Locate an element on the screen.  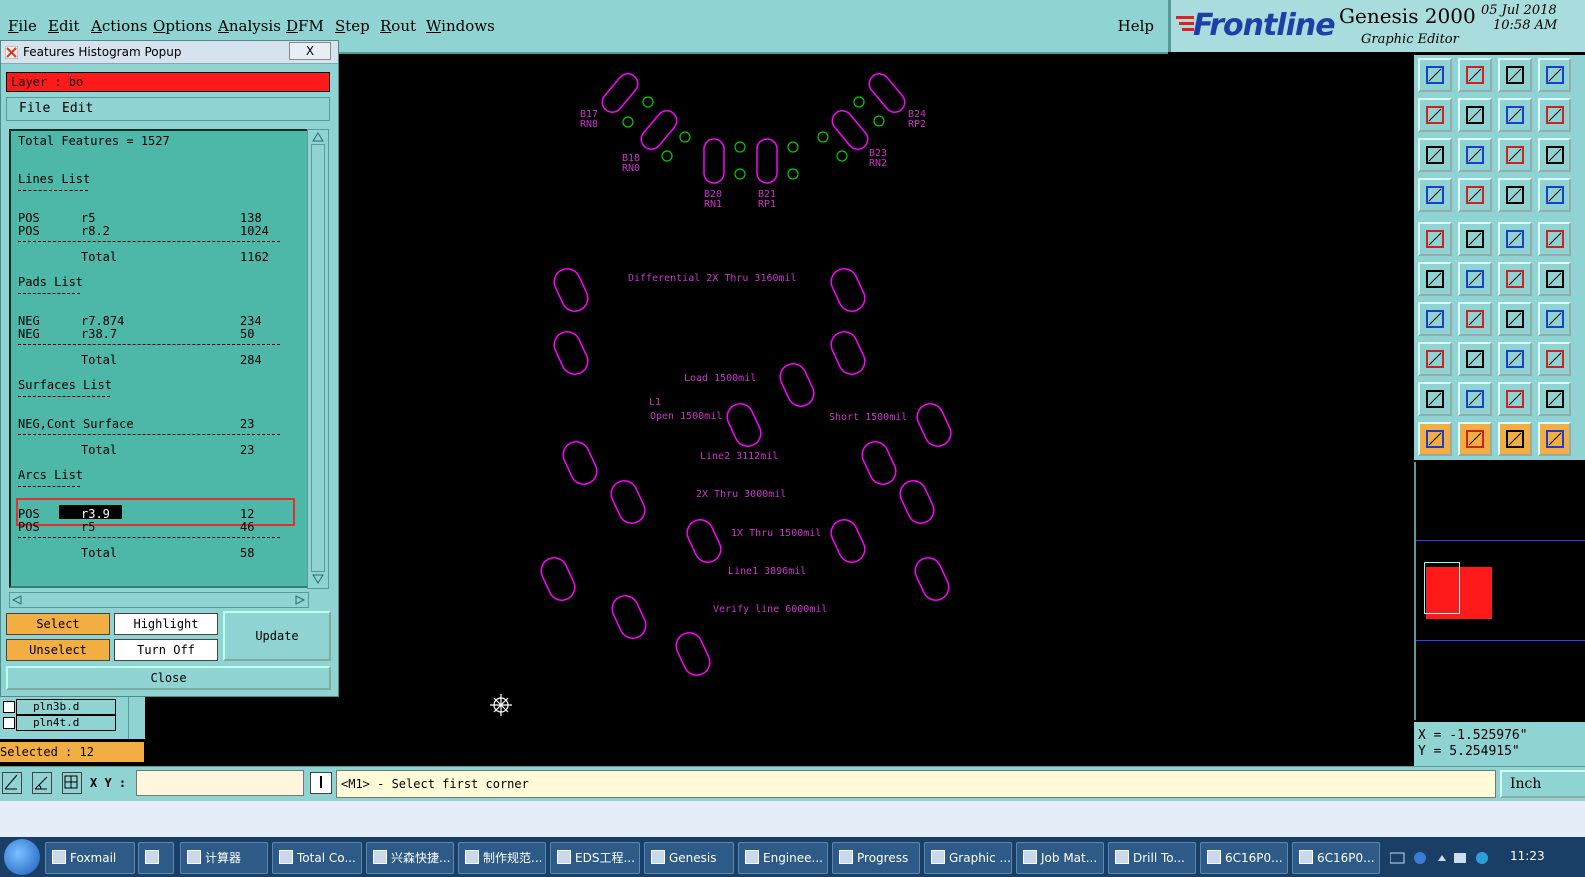
menu-windows: Windows is located at coordinates (460, 26).